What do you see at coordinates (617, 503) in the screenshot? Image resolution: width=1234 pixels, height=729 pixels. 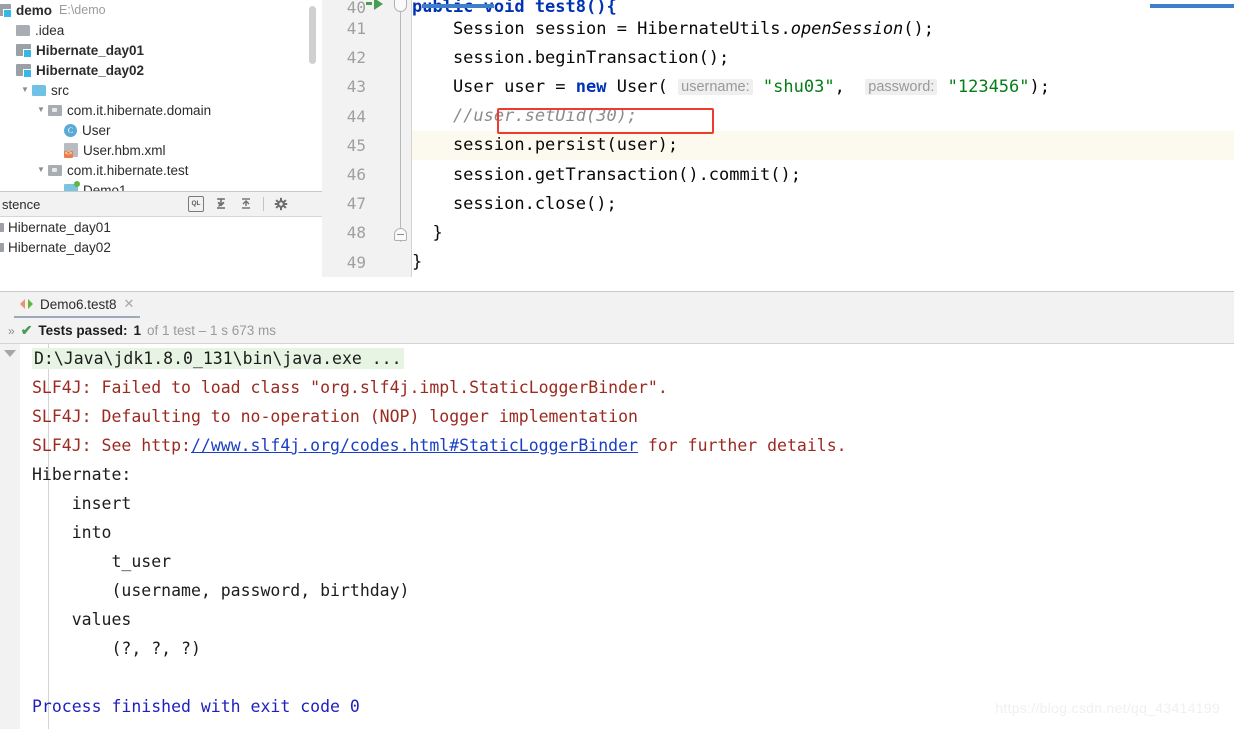 I see `console-line: insert` at bounding box center [617, 503].